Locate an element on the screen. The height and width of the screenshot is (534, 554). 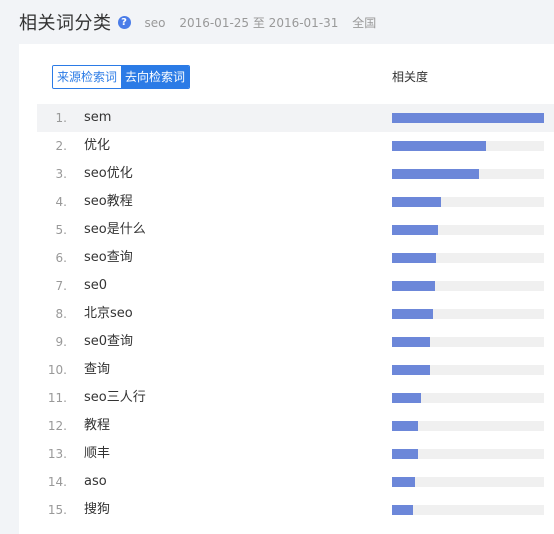
help-icon: ? is located at coordinates (124, 22).